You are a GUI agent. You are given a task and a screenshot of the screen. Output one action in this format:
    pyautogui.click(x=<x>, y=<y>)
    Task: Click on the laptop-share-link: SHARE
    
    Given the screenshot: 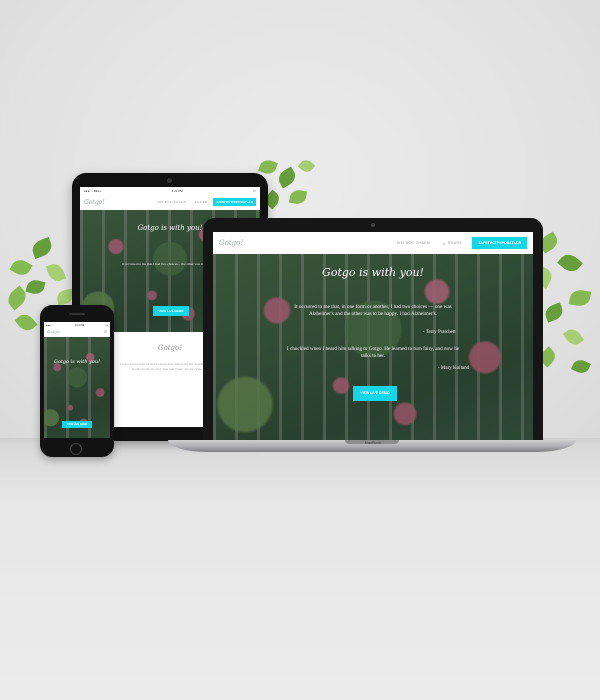 What is the action you would take?
    pyautogui.click(x=455, y=243)
    